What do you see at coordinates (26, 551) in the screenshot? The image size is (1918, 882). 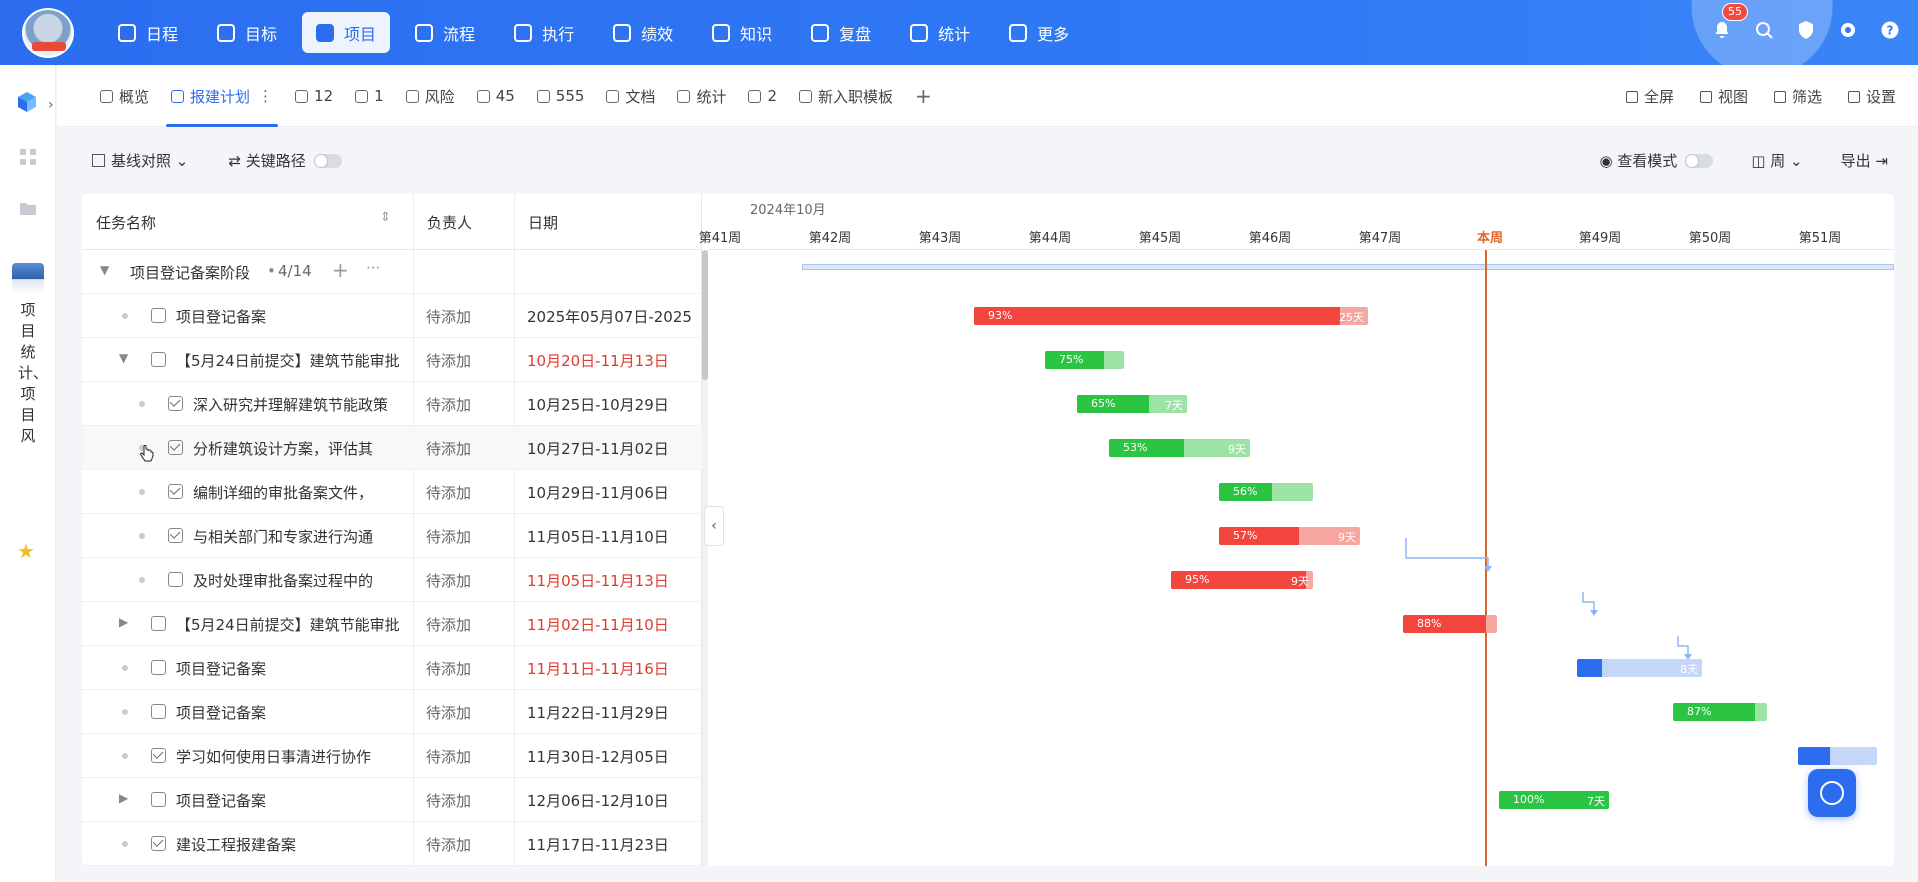 I see `star-icon: ★` at bounding box center [26, 551].